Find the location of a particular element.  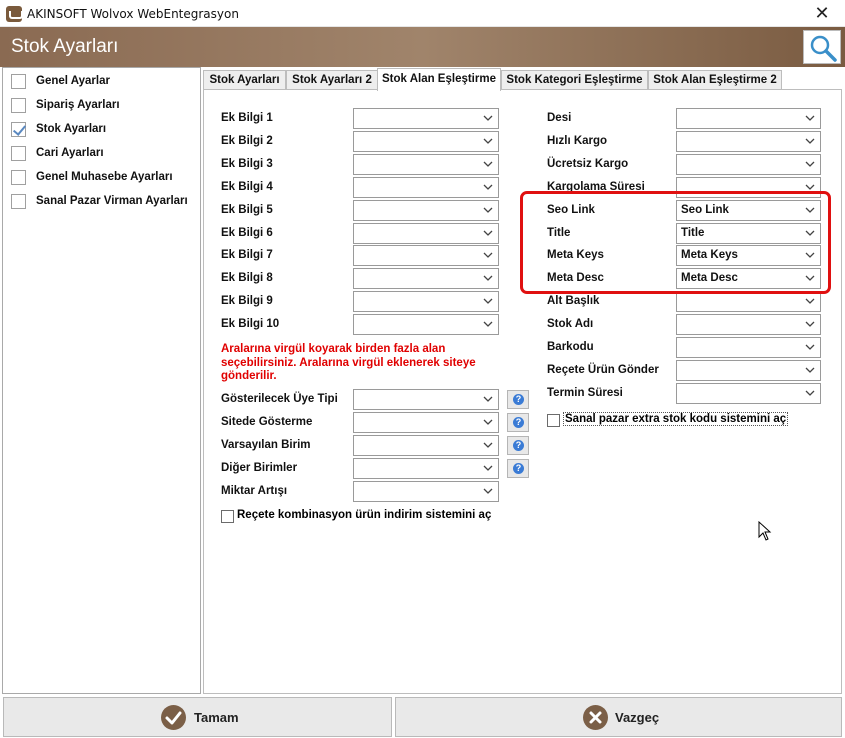

help-icon: ? is located at coordinates (518, 445).